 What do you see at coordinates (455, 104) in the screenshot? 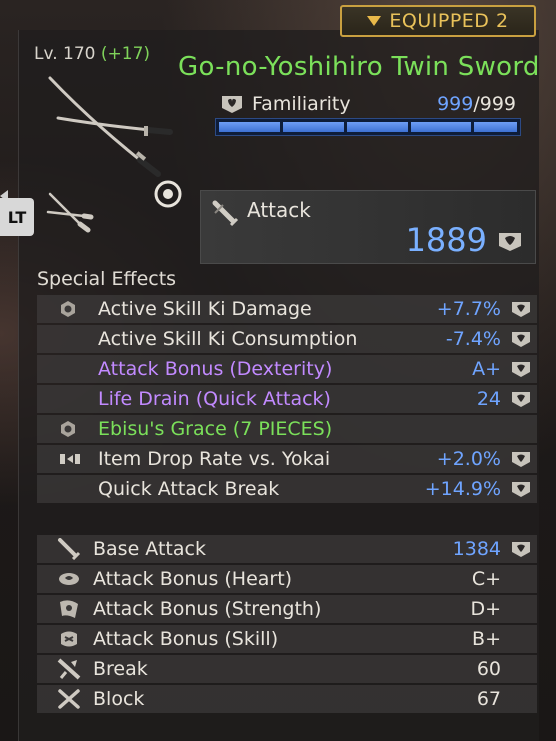
I see `familiarity-current: 999` at bounding box center [455, 104].